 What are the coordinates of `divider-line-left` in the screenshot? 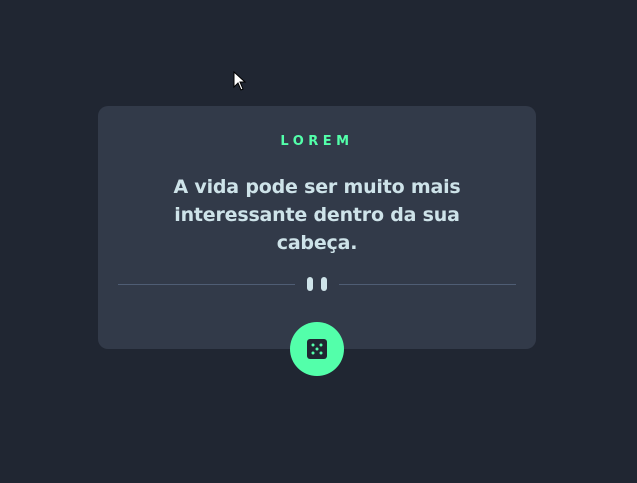 It's located at (206, 284).